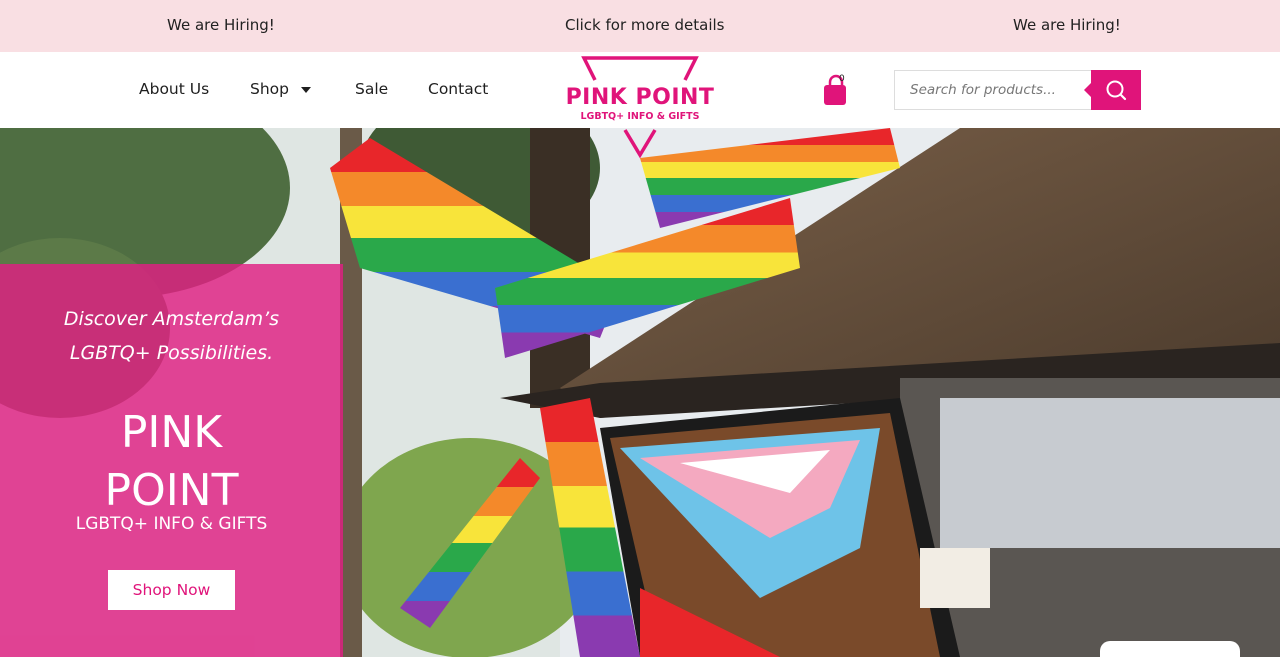 The width and height of the screenshot is (1280, 657). Describe the element at coordinates (171, 490) in the screenshot. I see `hero-title-line2: POINT` at that location.